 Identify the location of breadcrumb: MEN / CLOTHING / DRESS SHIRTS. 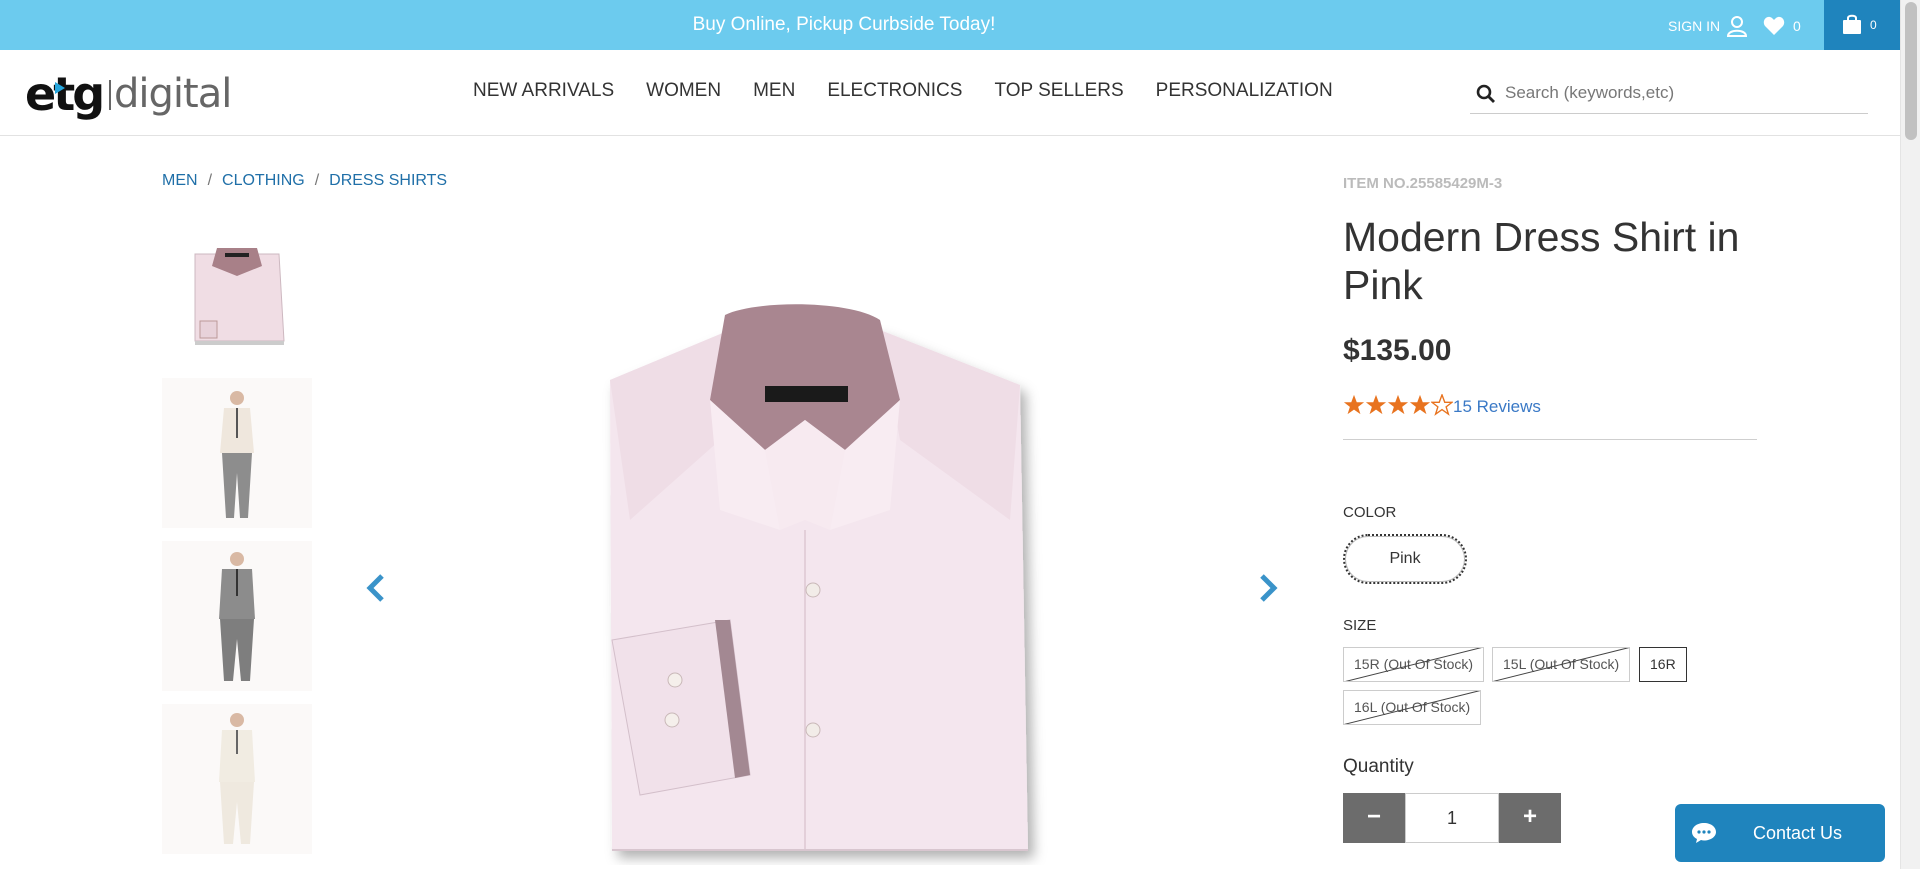
(305, 180).